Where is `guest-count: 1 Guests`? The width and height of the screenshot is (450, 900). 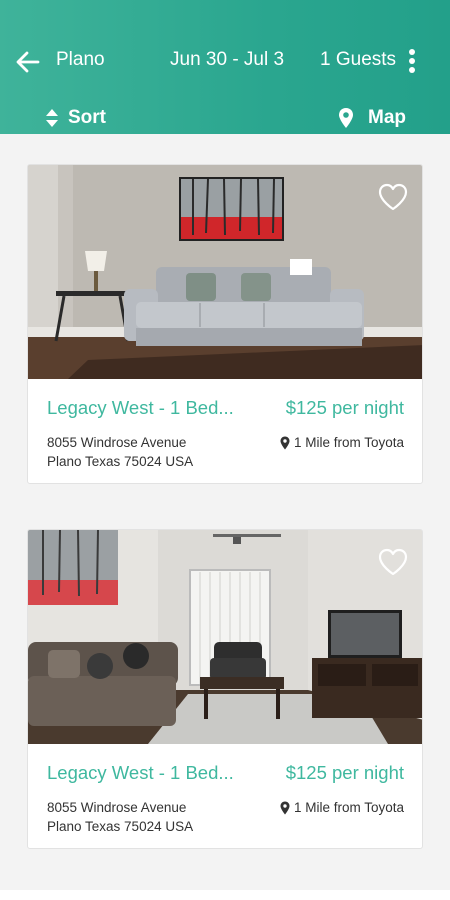 guest-count: 1 Guests is located at coordinates (358, 60).